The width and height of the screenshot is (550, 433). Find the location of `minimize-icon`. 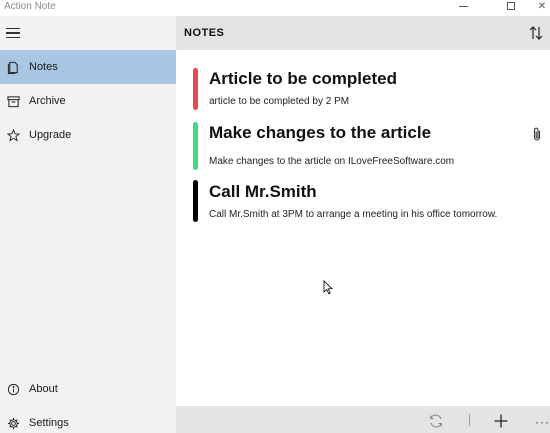

minimize-icon is located at coordinates (463, 6).